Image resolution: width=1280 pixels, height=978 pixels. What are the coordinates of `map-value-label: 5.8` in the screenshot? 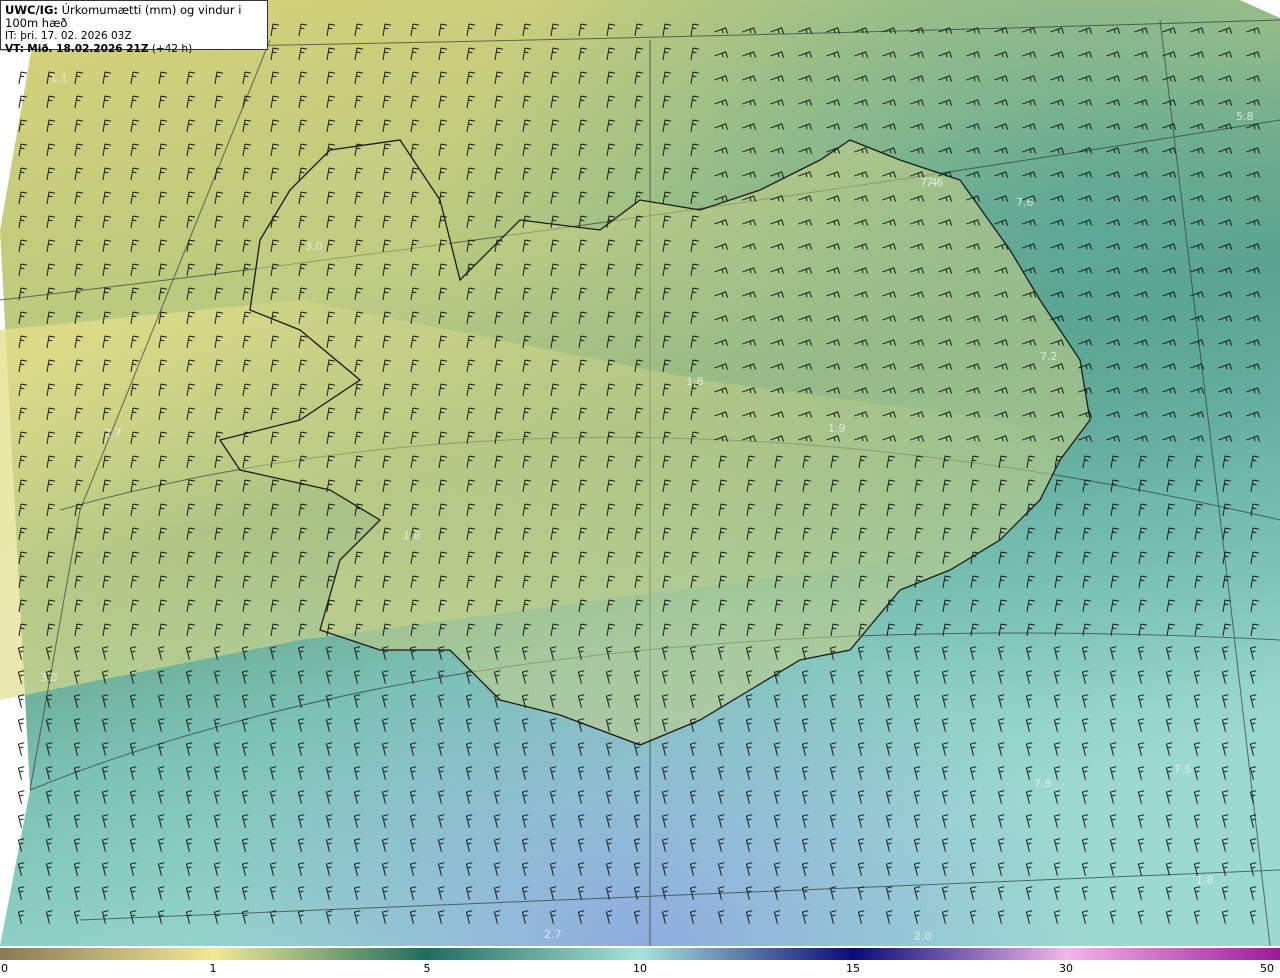 It's located at (1245, 116).